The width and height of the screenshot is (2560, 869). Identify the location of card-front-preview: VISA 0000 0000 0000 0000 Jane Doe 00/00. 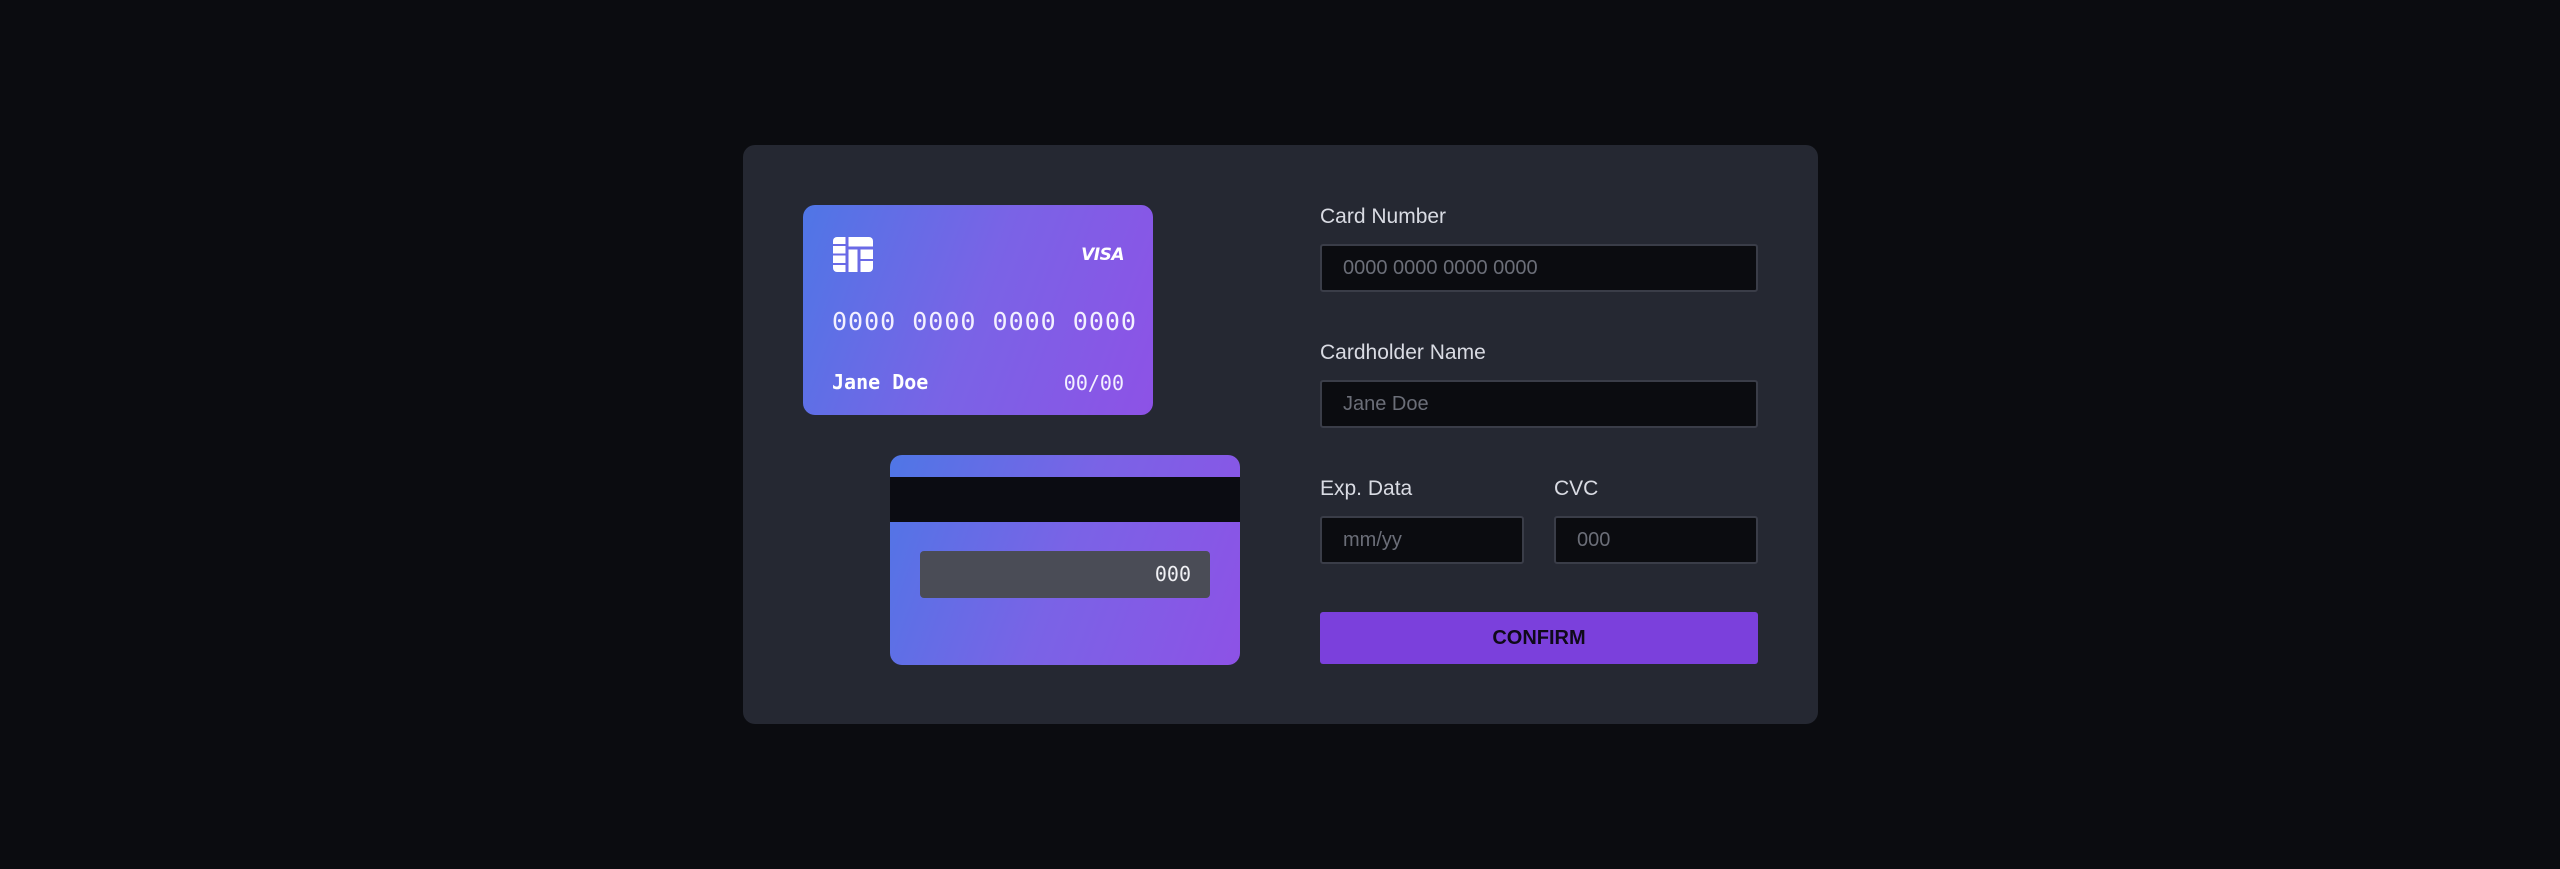
(978, 310).